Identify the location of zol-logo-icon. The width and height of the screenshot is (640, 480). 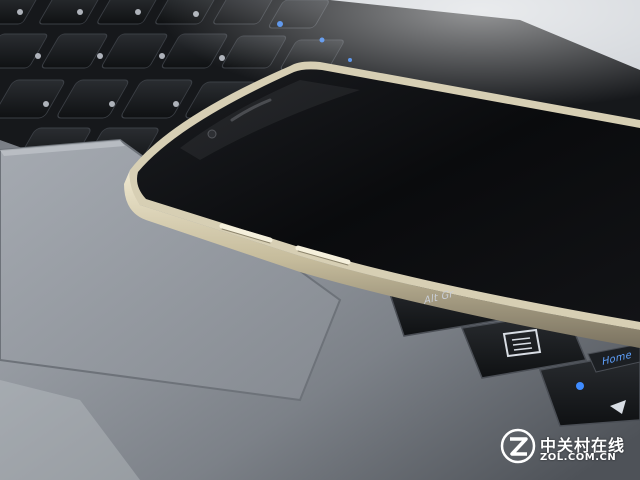
(518, 446).